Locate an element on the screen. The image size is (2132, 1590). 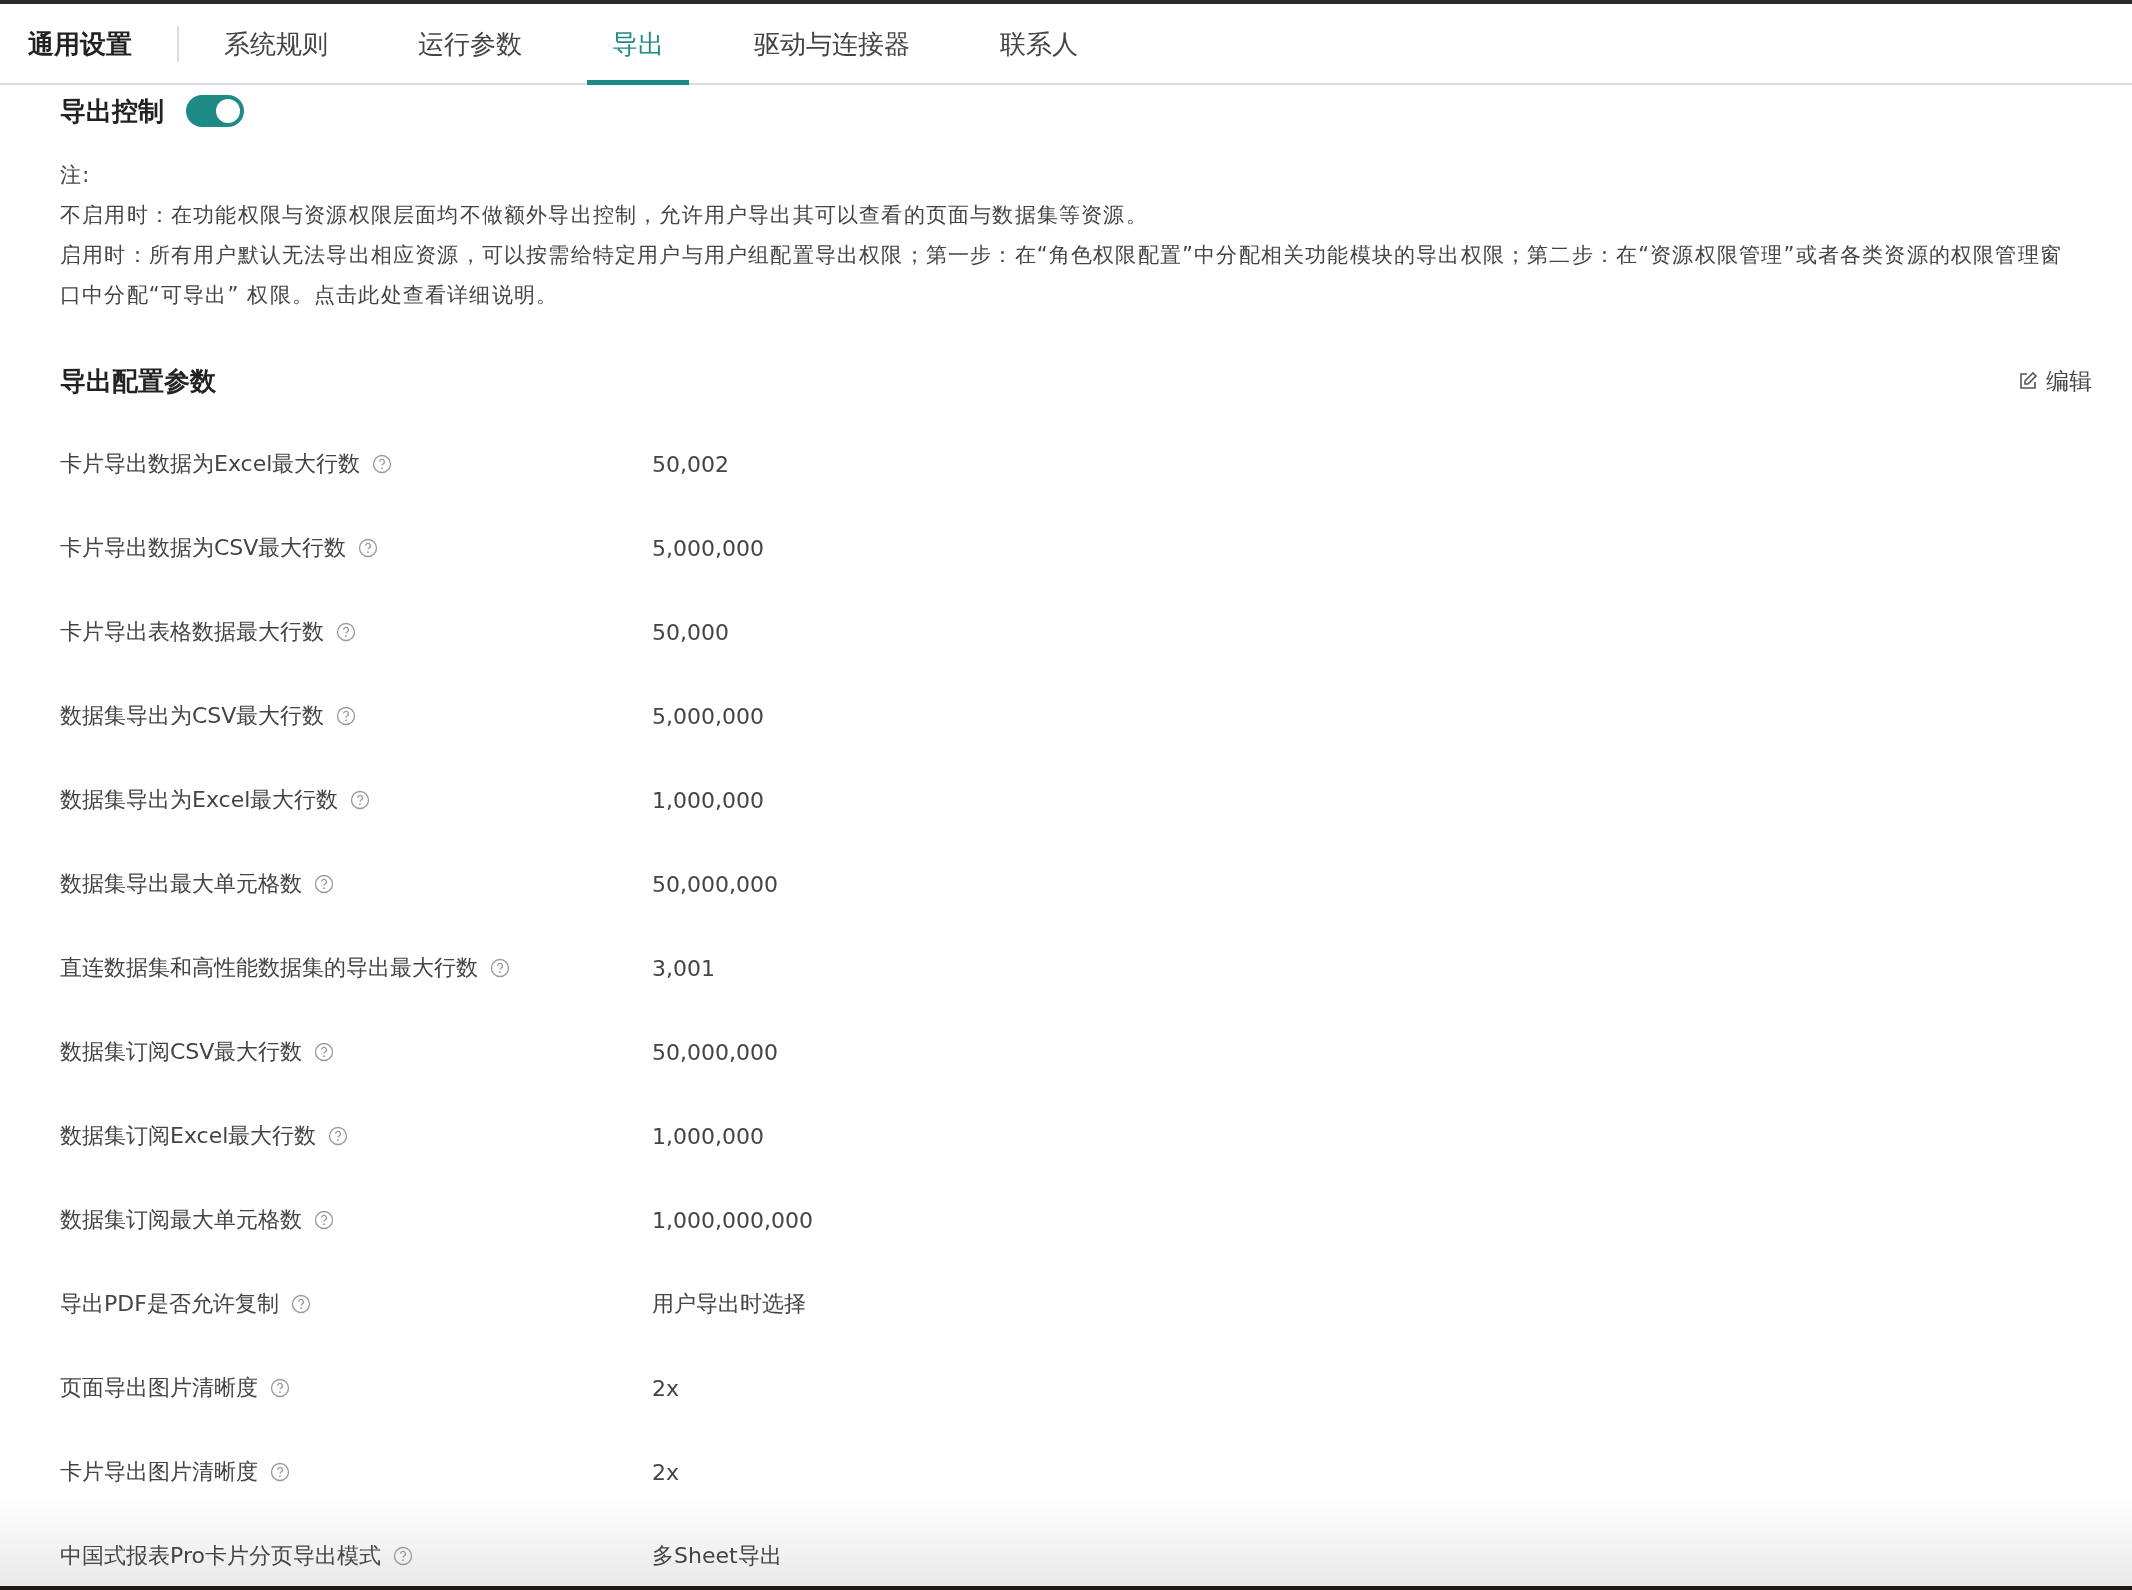
tab: 驱动与连接器 is located at coordinates (832, 44).